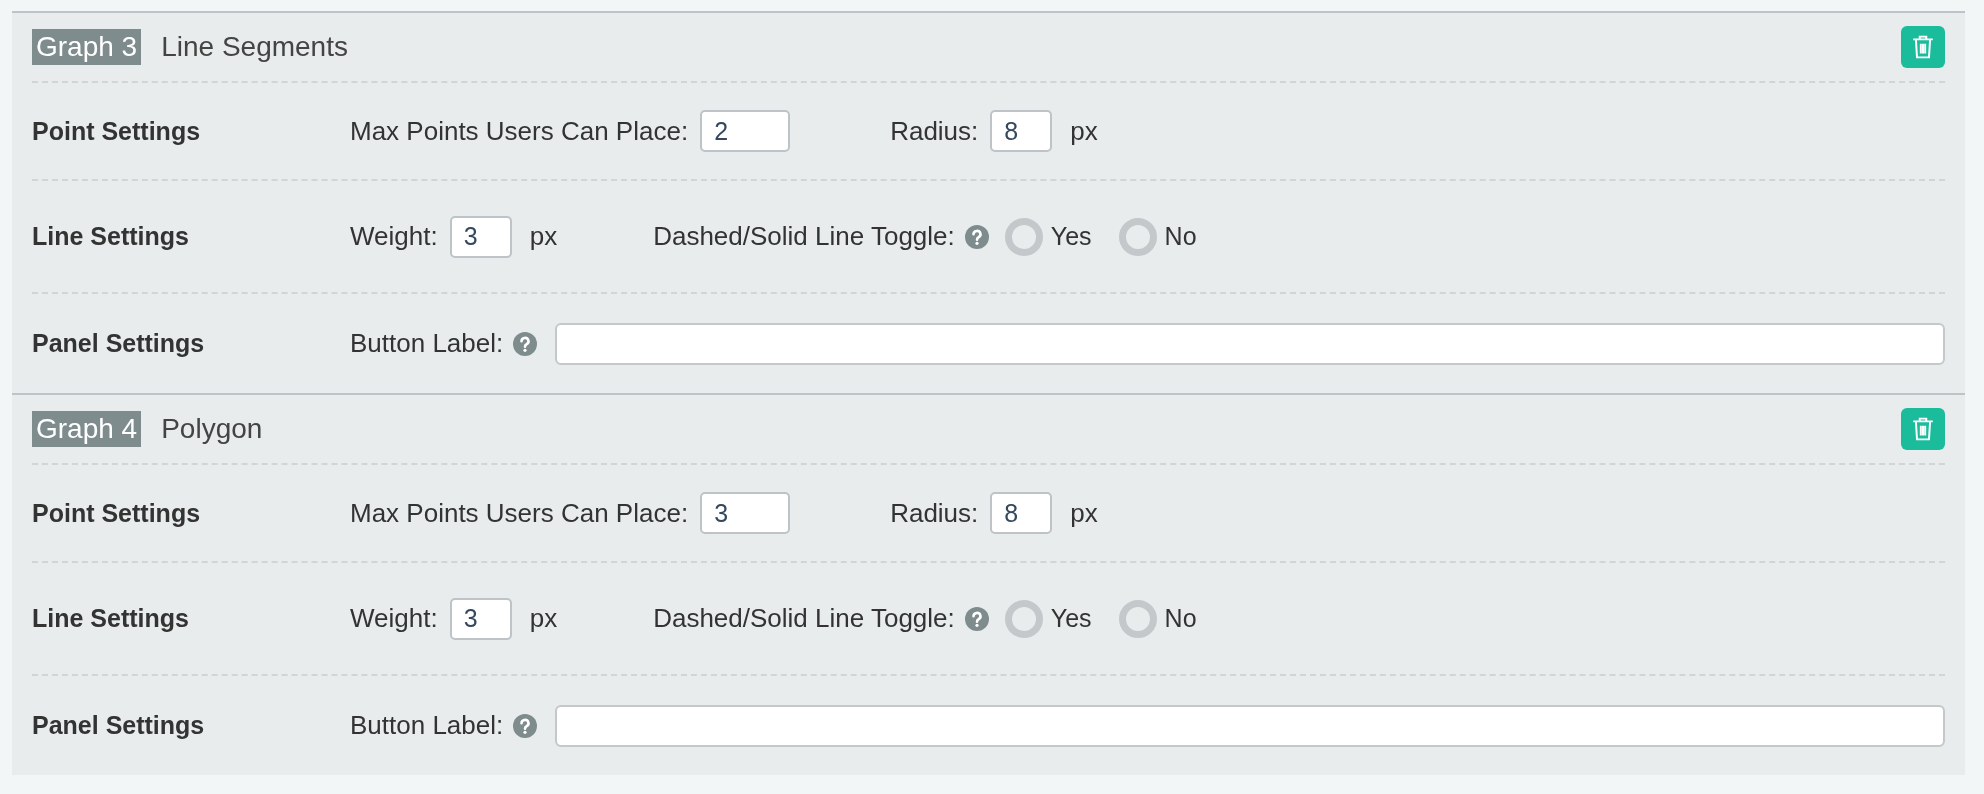 Image resolution: width=1984 pixels, height=794 pixels. I want to click on number-field: 2, so click(745, 131).